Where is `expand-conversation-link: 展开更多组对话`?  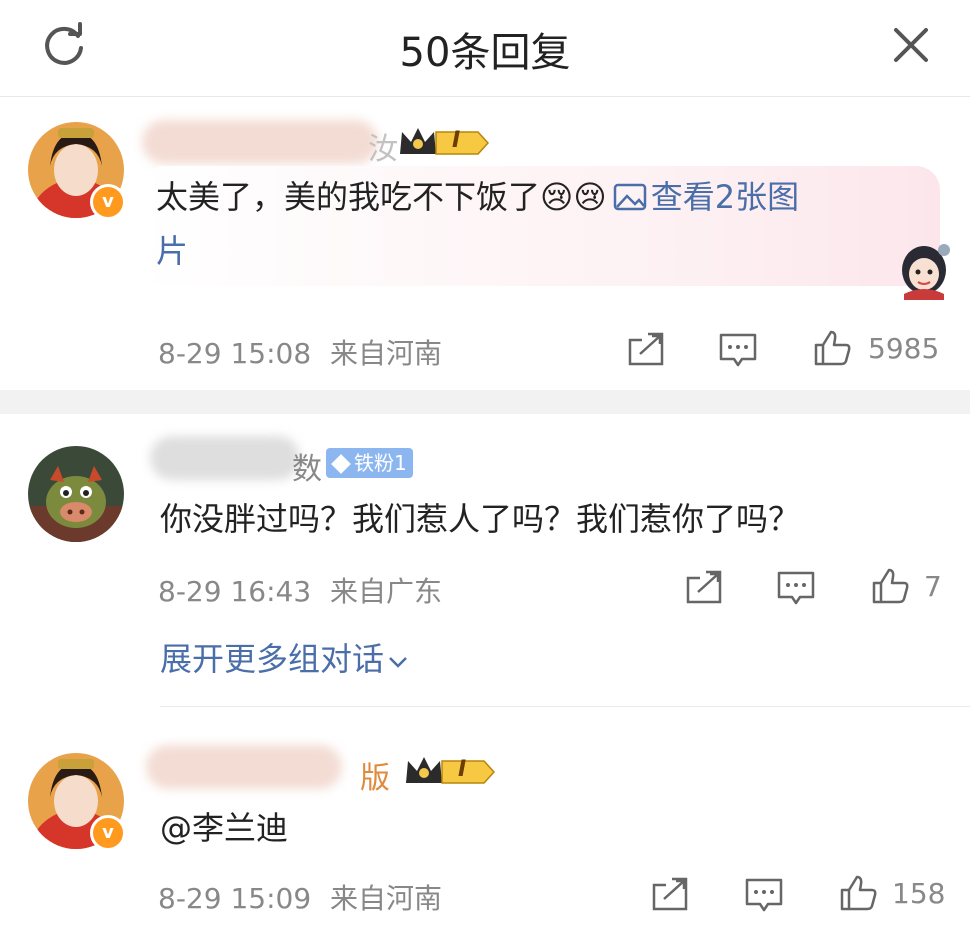
expand-conversation-link: 展开更多组对话 is located at coordinates (285, 657).